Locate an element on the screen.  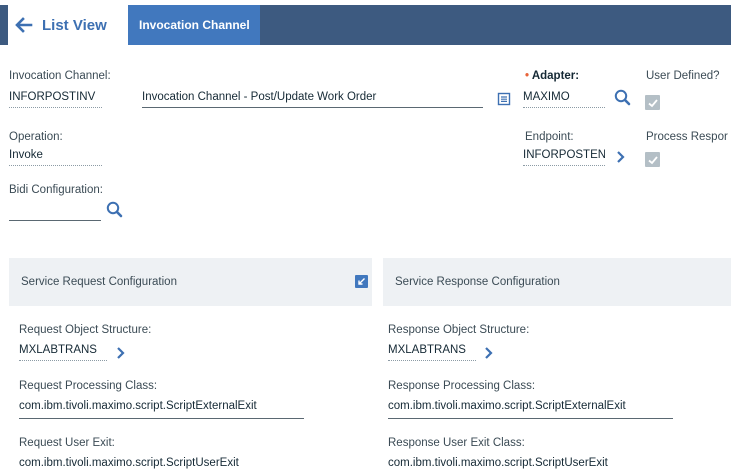
required-marker: • is located at coordinates (527, 76).